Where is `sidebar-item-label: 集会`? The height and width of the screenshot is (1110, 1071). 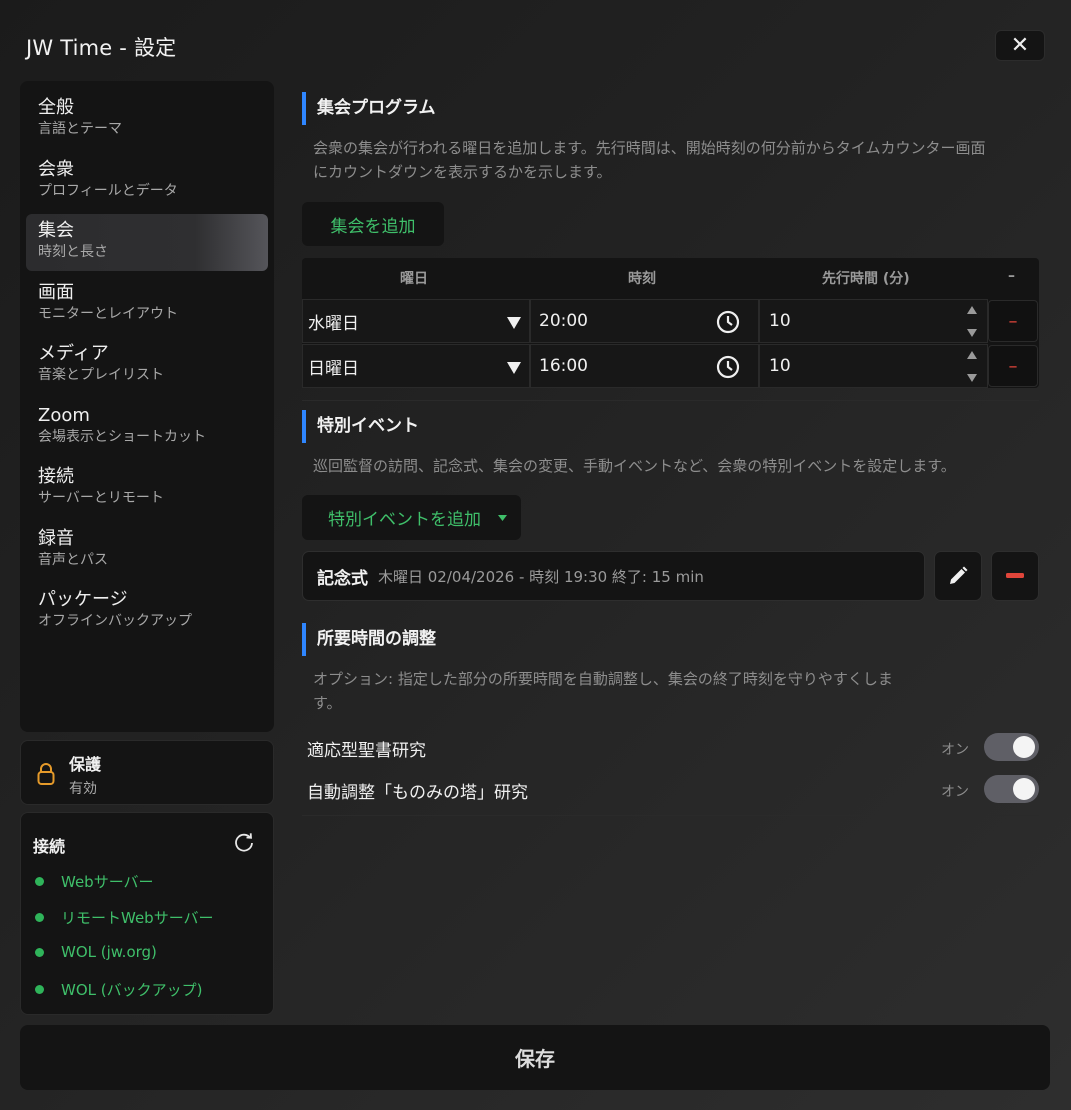 sidebar-item-label: 集会 is located at coordinates (56, 230).